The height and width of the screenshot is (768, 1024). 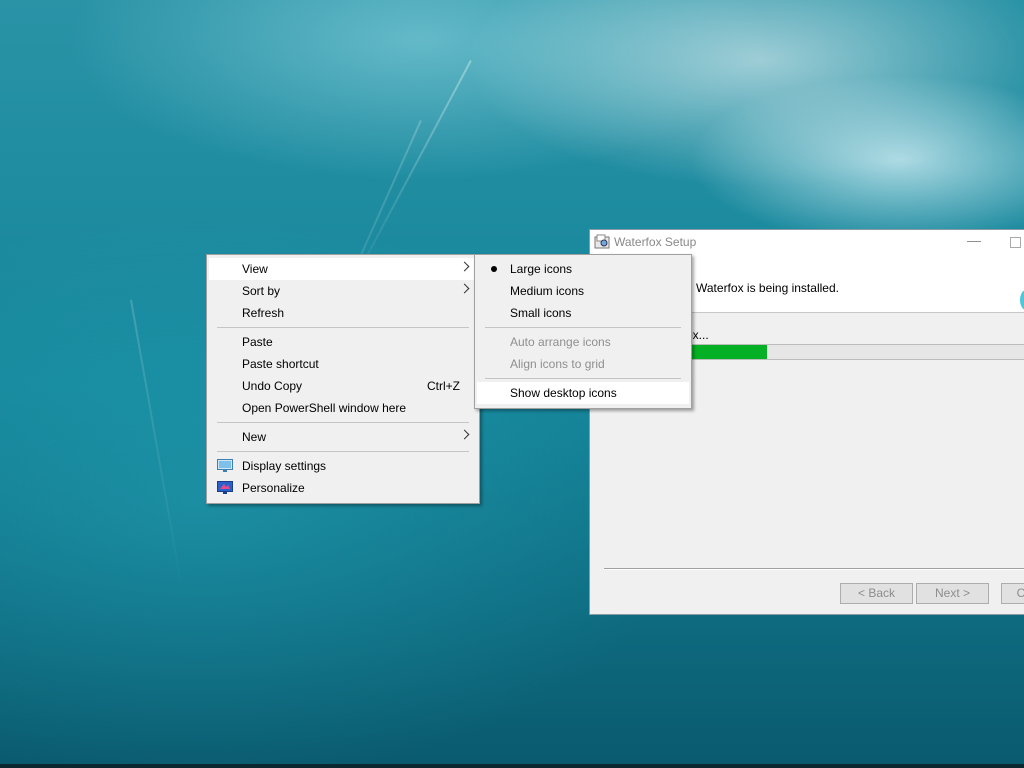 I want to click on menu-item-paste-shortcut: Paste shortcut, so click(x=343, y=364).